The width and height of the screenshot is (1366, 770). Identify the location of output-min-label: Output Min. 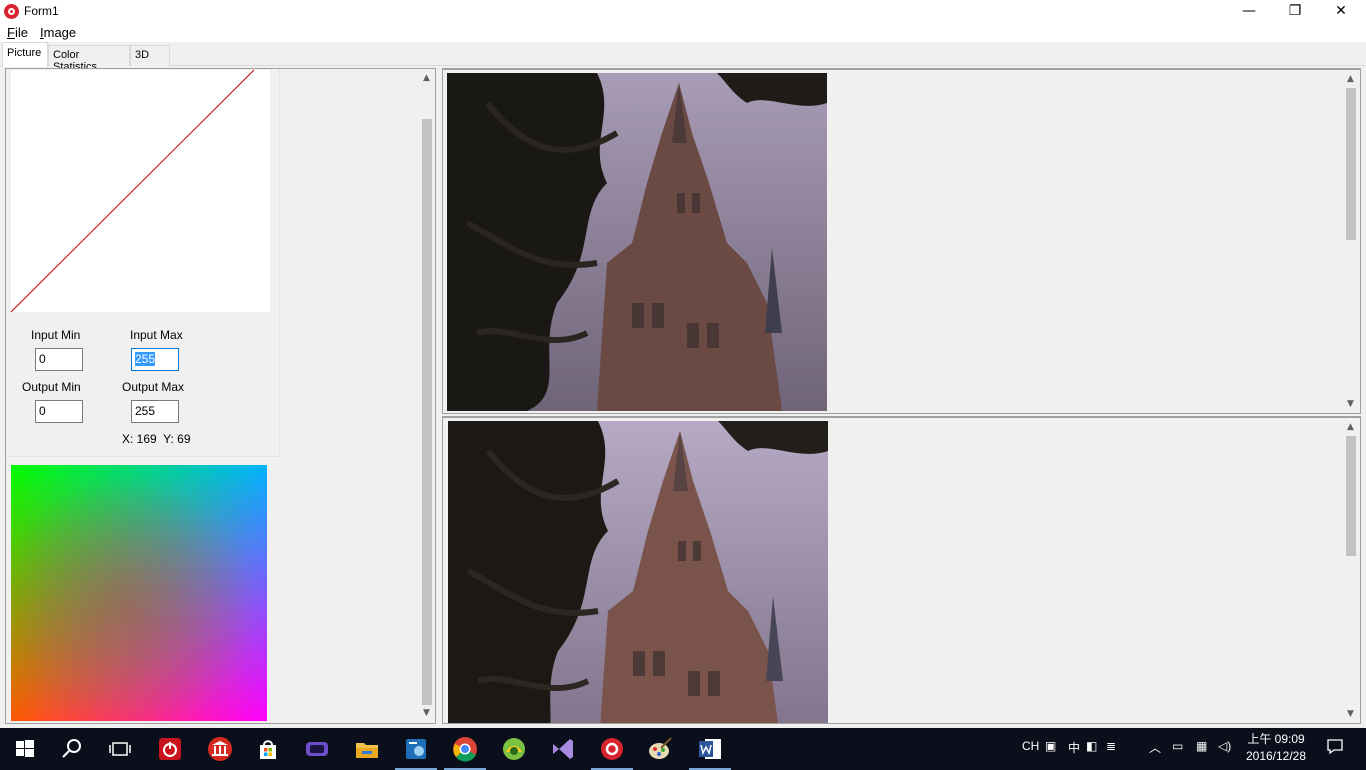
(51, 387).